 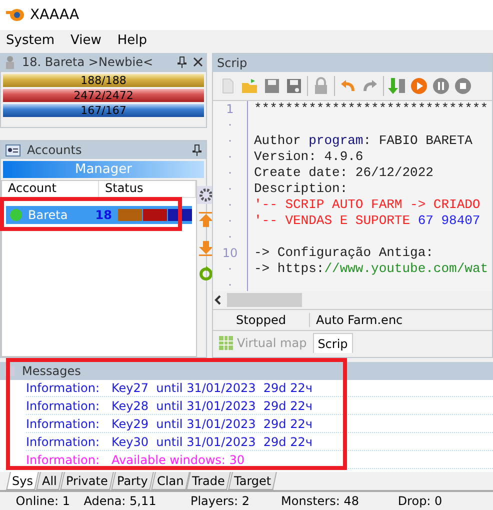 What do you see at coordinates (206, 247) in the screenshot?
I see `move-down-icon` at bounding box center [206, 247].